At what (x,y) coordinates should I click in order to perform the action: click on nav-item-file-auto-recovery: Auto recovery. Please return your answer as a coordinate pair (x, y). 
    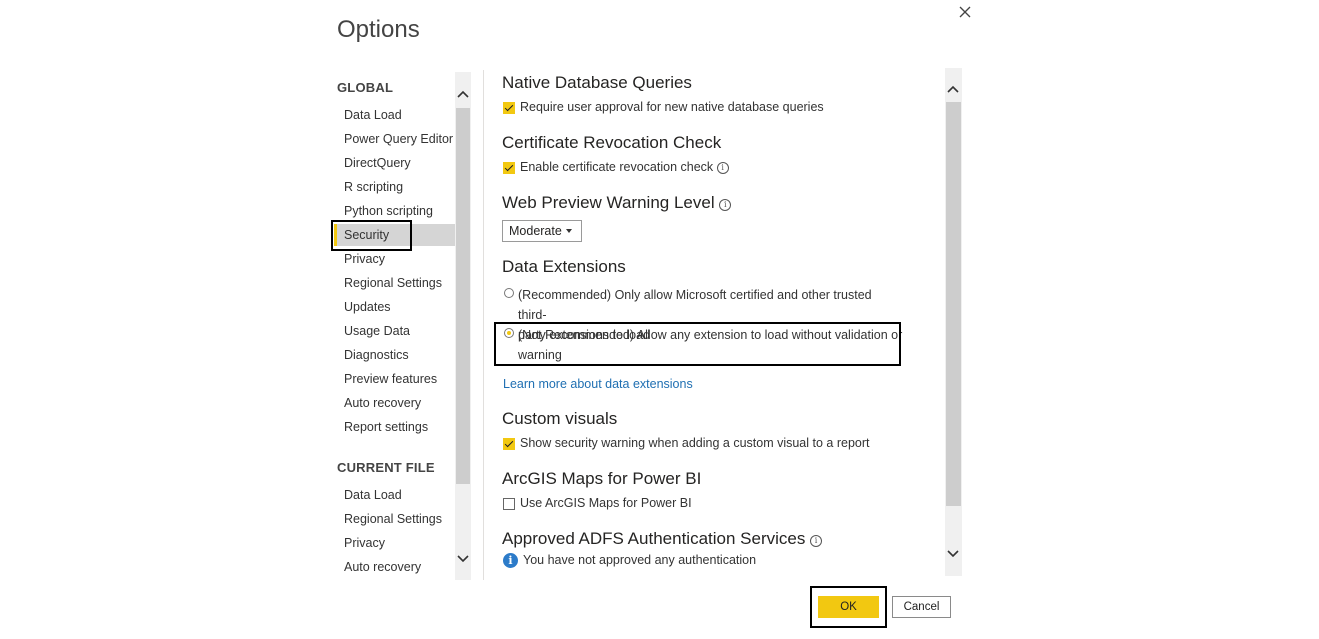
    Looking at the image, I should click on (394, 567).